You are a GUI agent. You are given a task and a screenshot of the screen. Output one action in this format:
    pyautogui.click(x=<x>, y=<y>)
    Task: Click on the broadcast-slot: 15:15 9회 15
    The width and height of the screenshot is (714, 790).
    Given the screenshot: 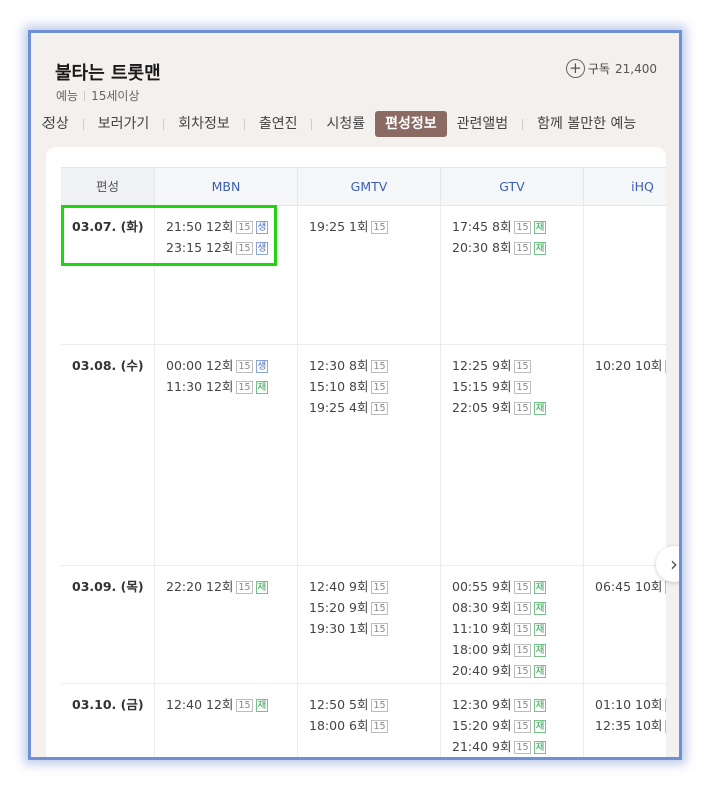 What is the action you would take?
    pyautogui.click(x=517, y=386)
    